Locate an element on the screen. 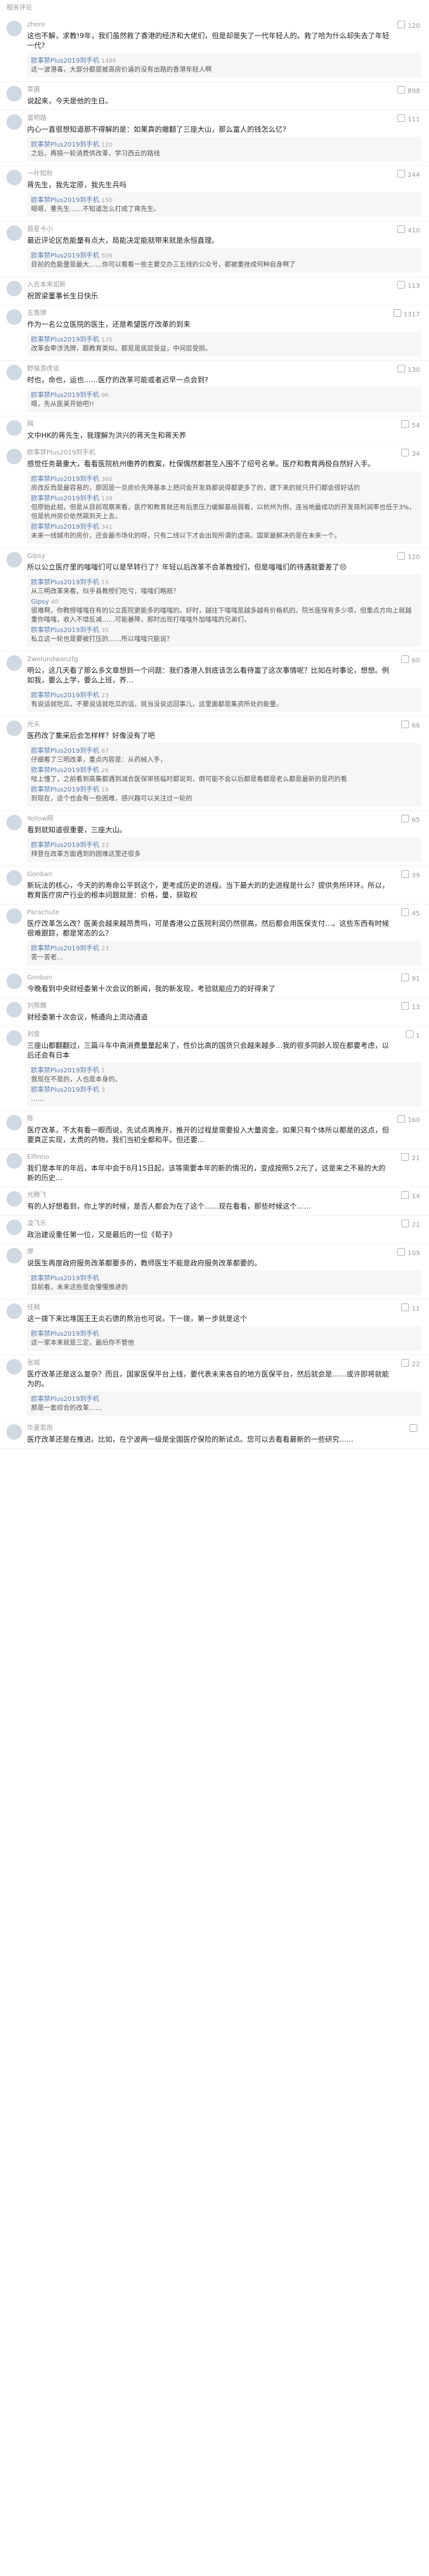  comment-username: 刘俊 is located at coordinates (224, 1034).